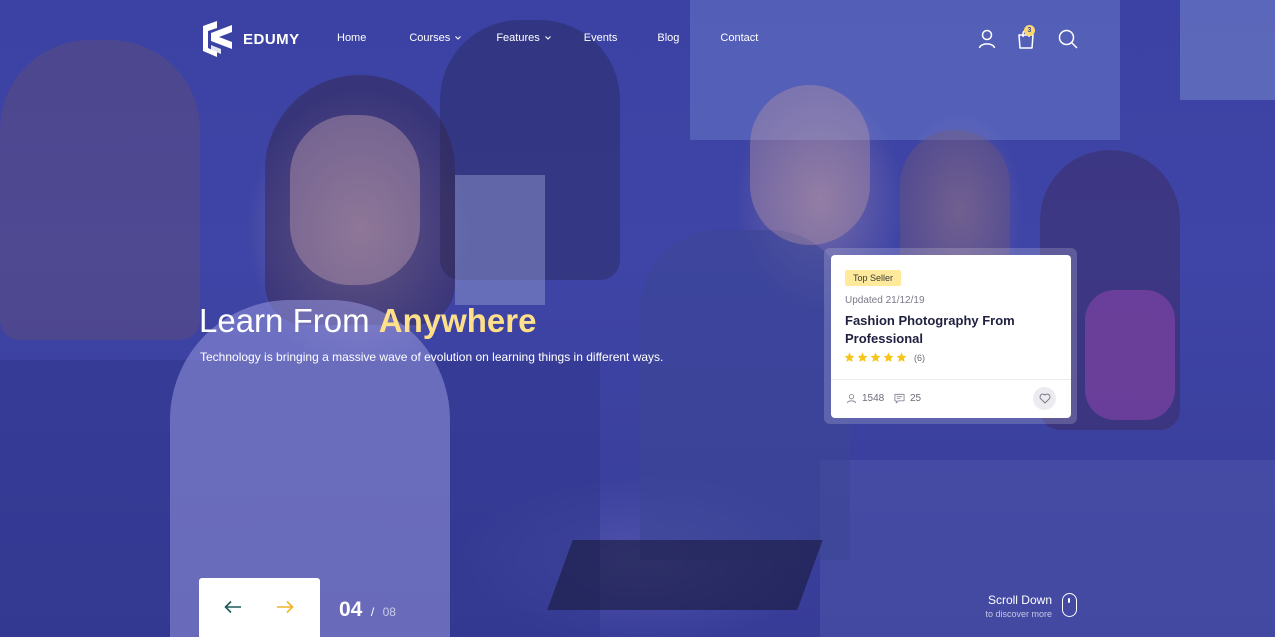 The width and height of the screenshot is (1275, 637). I want to click on search-icon, so click(1068, 39).